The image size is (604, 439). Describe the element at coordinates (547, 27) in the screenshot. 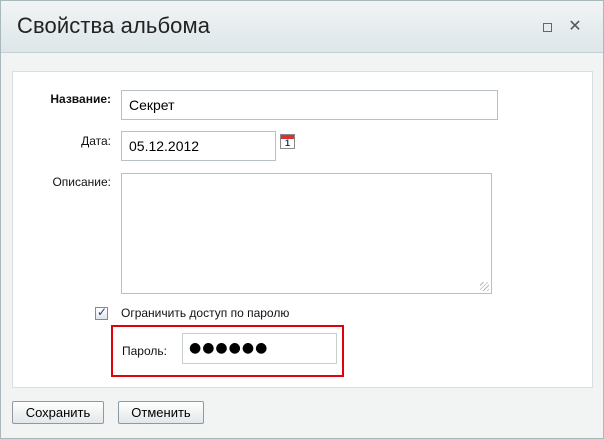

I see `maximize-icon` at that location.